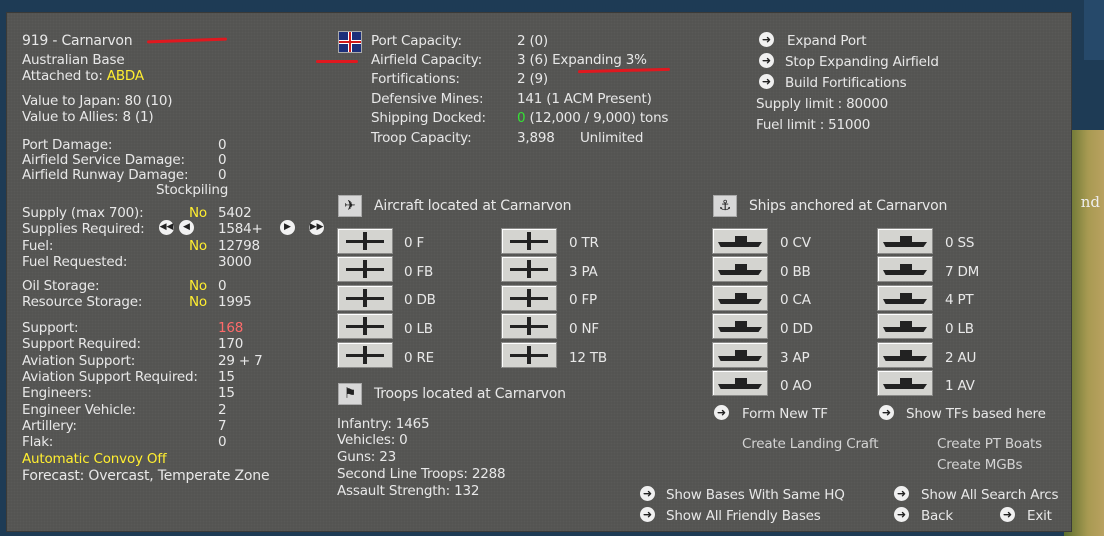 The width and height of the screenshot is (1104, 536). Describe the element at coordinates (198, 213) in the screenshot. I see `supply-flag: No` at that location.